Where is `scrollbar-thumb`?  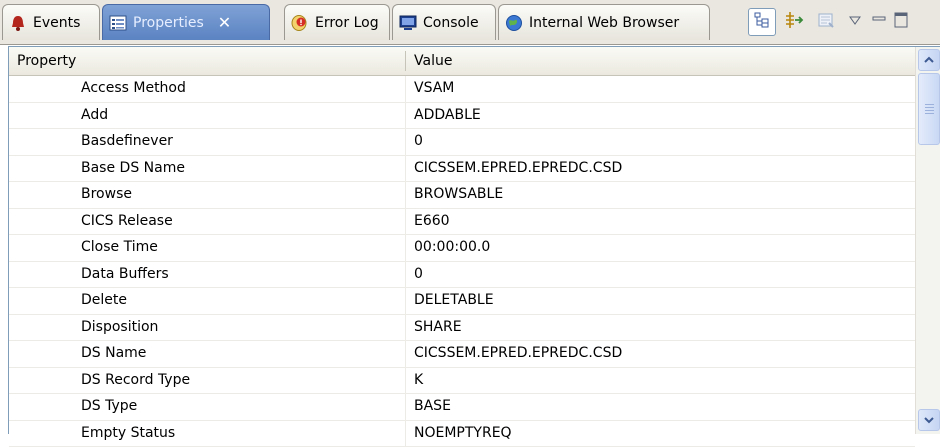
scrollbar-thumb is located at coordinates (929, 109).